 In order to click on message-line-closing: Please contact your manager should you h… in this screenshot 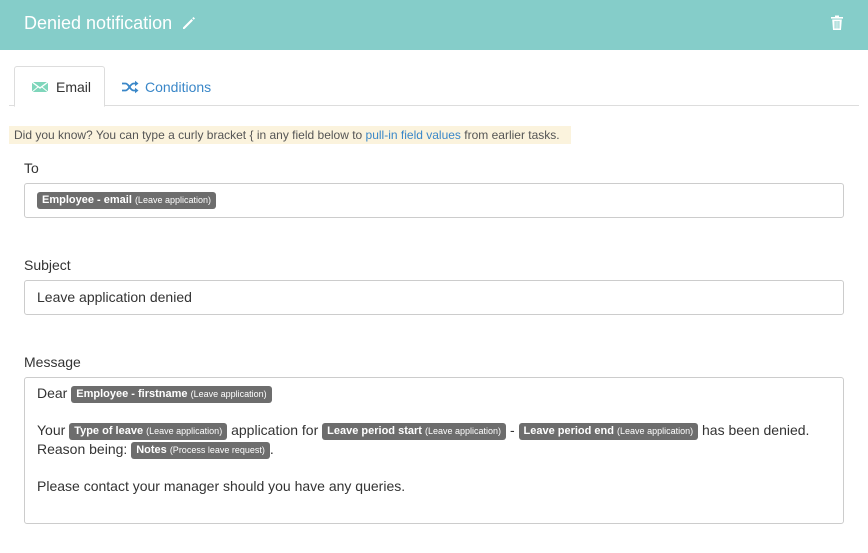, I will do `click(434, 486)`.